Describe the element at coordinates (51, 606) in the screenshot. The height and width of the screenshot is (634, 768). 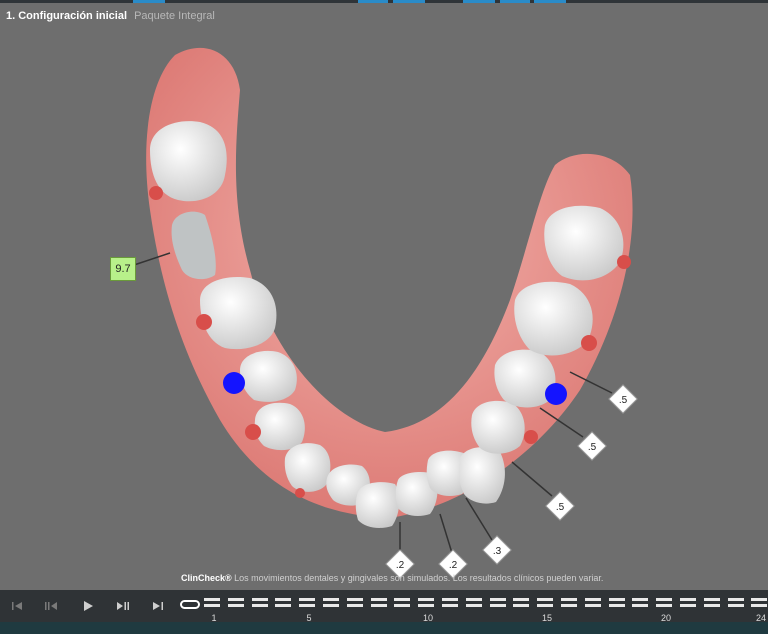
I see `step-back-icon` at that location.